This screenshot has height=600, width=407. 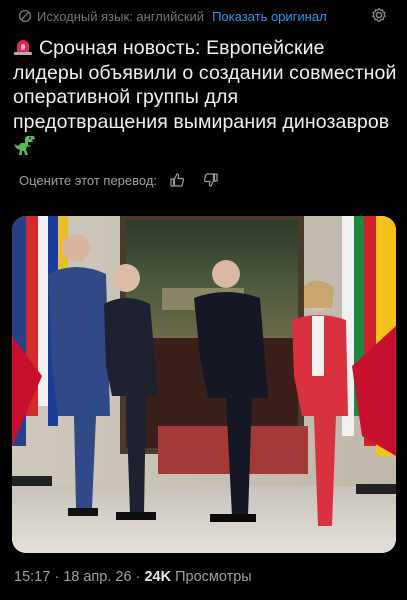 What do you see at coordinates (88, 180) in the screenshot?
I see `rate-label: Оцените этот перевод:` at bounding box center [88, 180].